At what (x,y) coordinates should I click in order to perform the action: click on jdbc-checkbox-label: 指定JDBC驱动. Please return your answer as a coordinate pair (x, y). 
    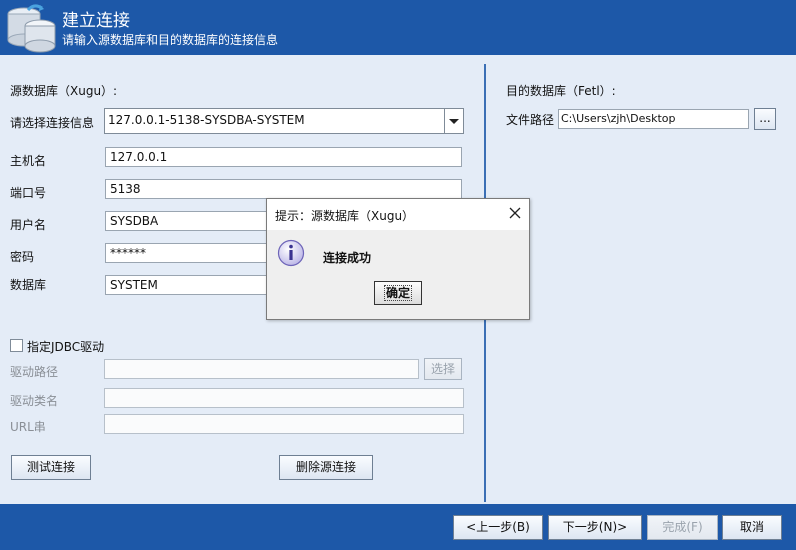
    Looking at the image, I should click on (66, 347).